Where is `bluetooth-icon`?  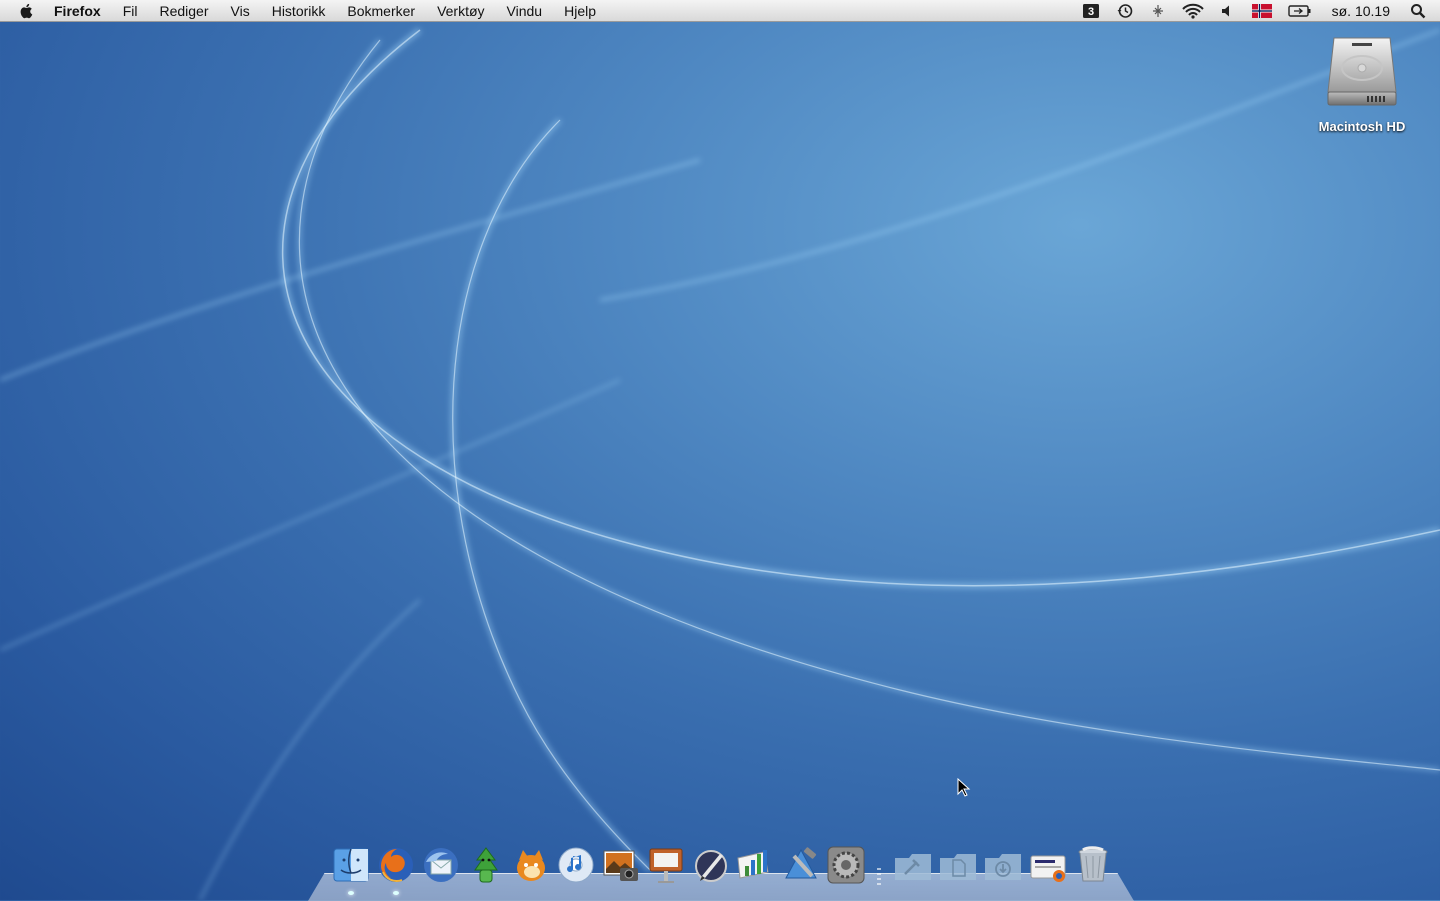
bluetooth-icon is located at coordinates (1158, 11).